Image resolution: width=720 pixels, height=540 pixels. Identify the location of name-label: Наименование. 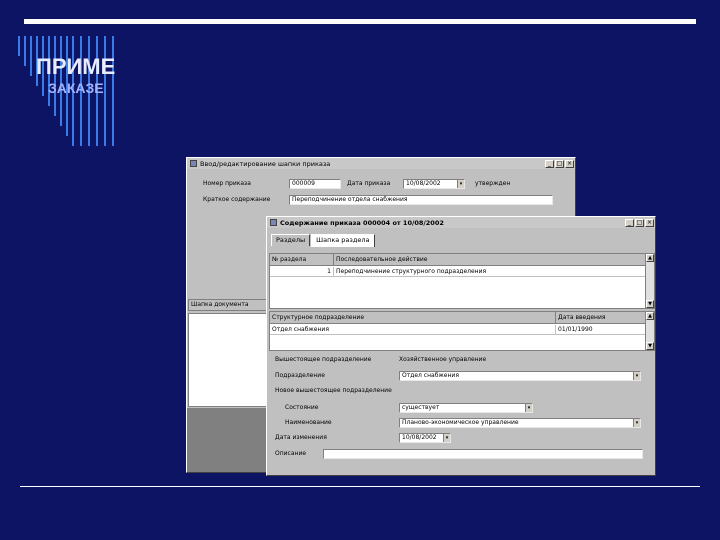
(308, 422).